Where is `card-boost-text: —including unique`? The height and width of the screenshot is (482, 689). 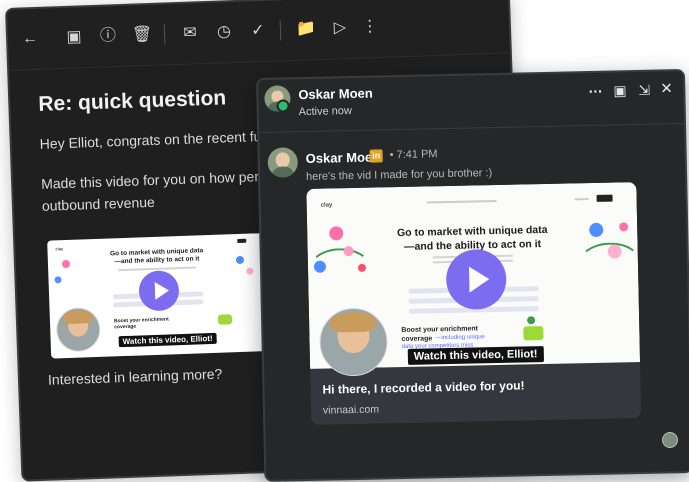 card-boost-text: —including unique is located at coordinates (460, 338).